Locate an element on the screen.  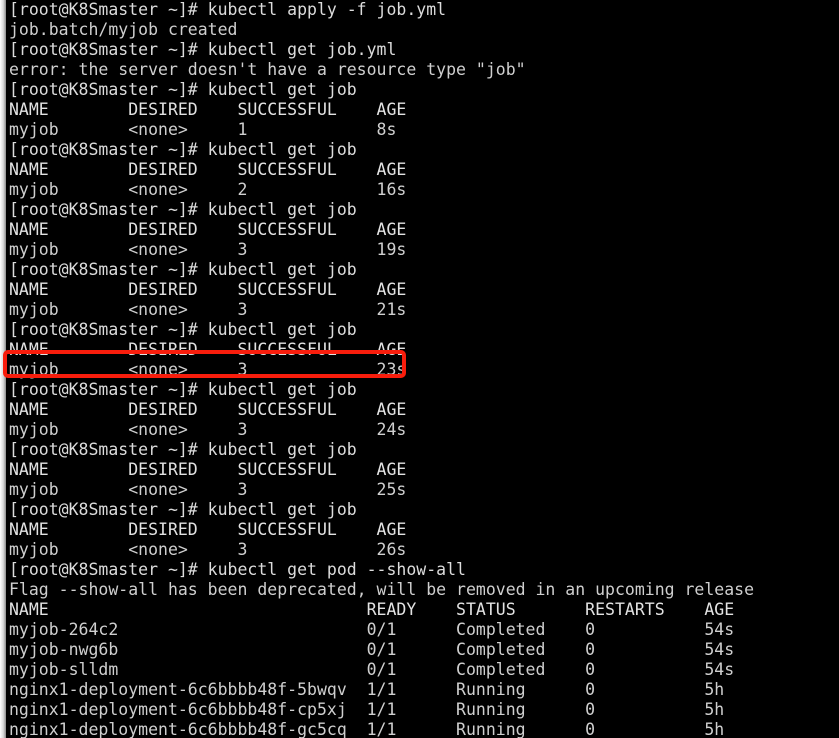
terminal-line: myjob-nwg6b 0/1 Completed 0 54s is located at coordinates (372, 649).